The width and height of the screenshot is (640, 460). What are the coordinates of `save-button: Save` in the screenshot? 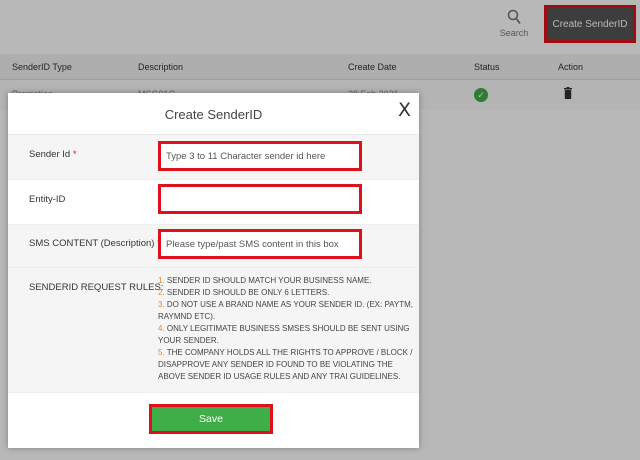 It's located at (211, 419).